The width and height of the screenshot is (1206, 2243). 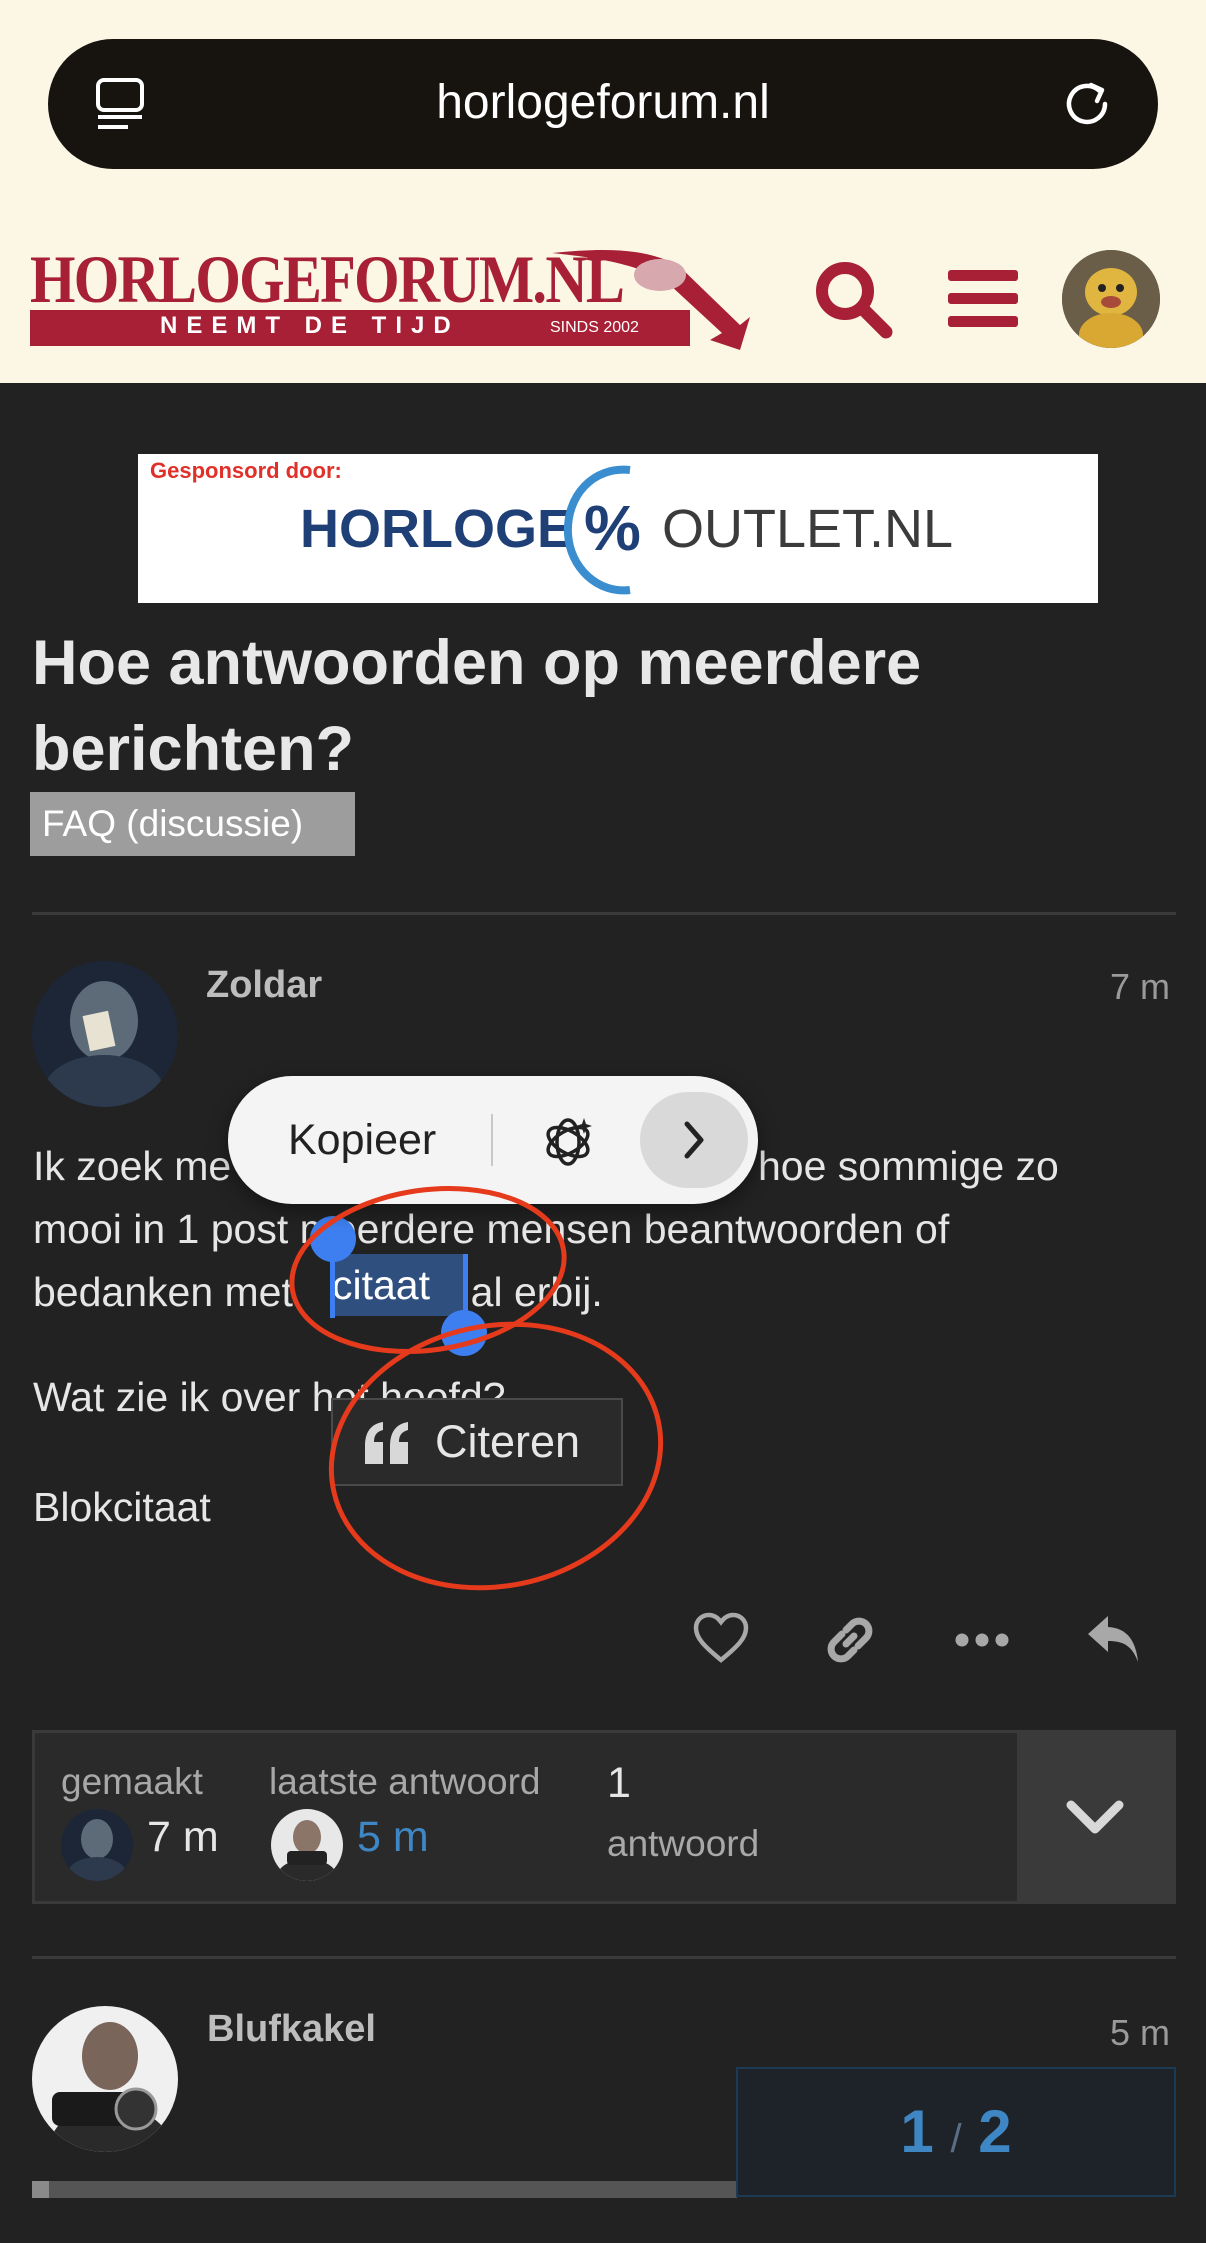 What do you see at coordinates (983, 299) in the screenshot?
I see `hamburger-menu-icon` at bounding box center [983, 299].